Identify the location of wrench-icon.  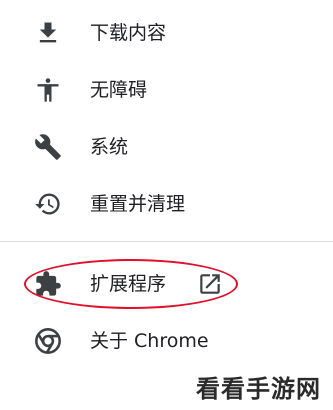
(48, 147).